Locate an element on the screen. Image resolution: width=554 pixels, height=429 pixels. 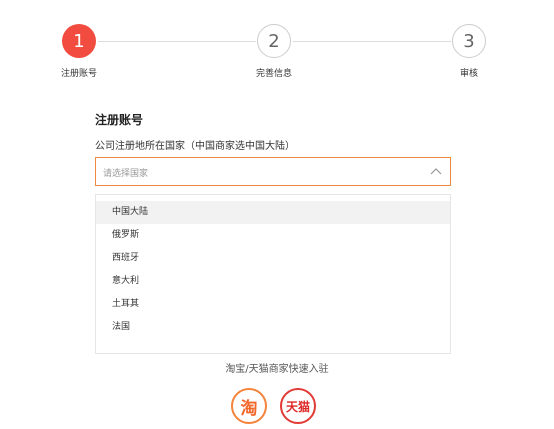
section-title: 注册账号 is located at coordinates (119, 120).